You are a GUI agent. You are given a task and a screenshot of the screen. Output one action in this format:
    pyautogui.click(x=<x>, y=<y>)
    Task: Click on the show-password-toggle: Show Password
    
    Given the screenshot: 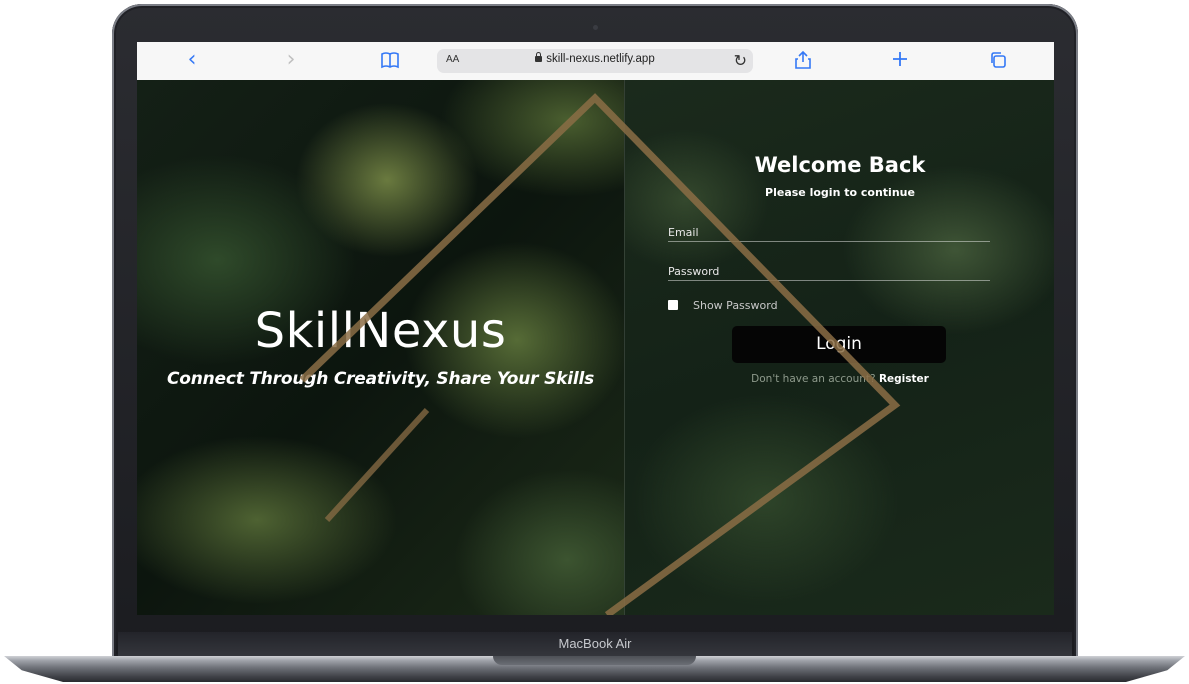 What is the action you would take?
    pyautogui.click(x=723, y=305)
    